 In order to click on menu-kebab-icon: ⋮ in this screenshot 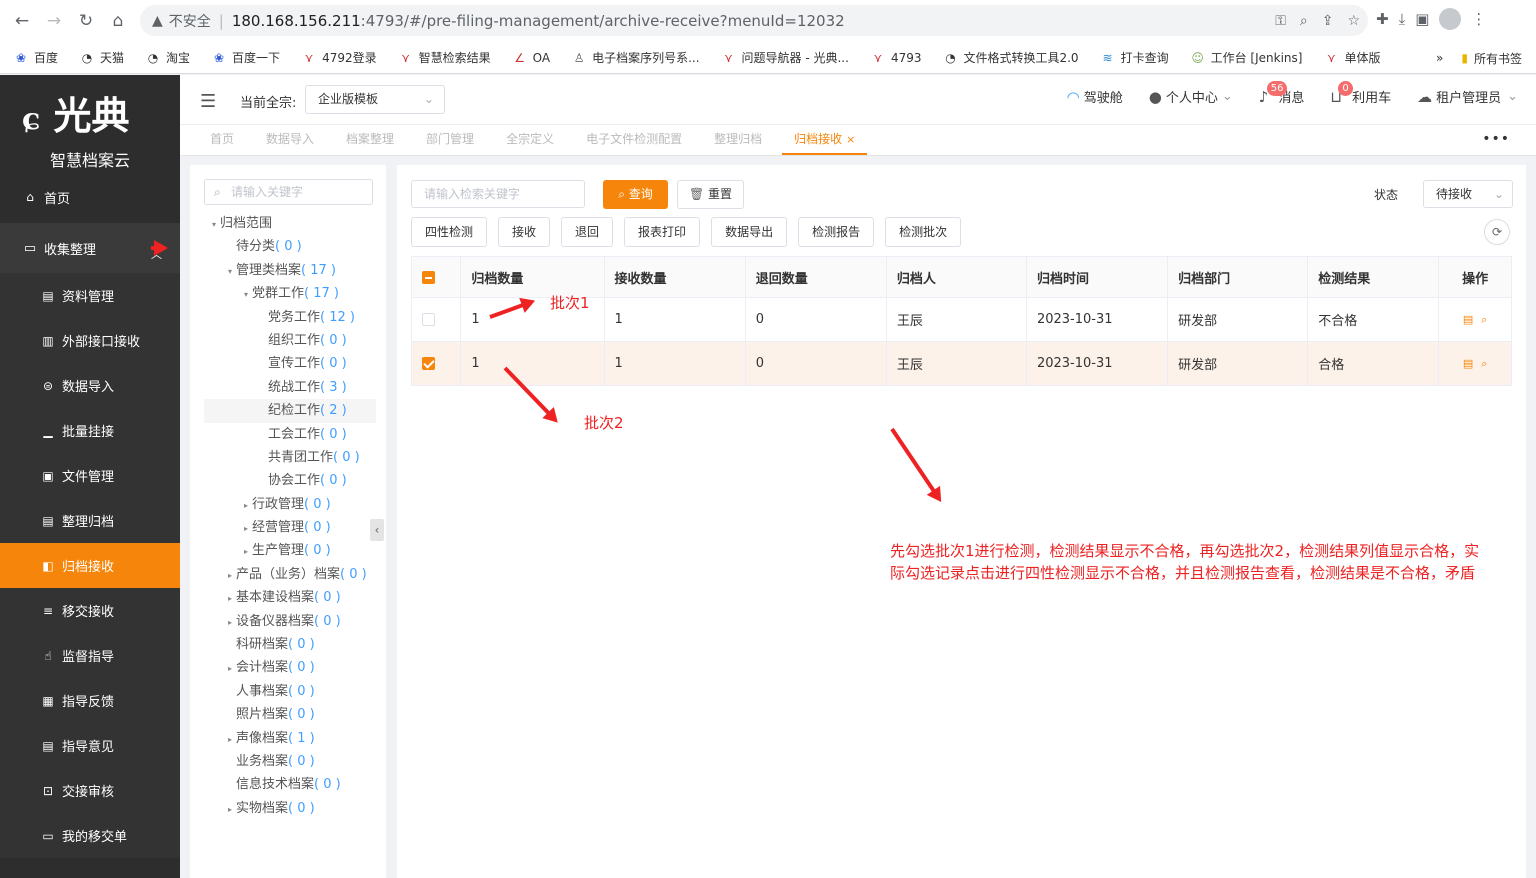, I will do `click(1478, 19)`.